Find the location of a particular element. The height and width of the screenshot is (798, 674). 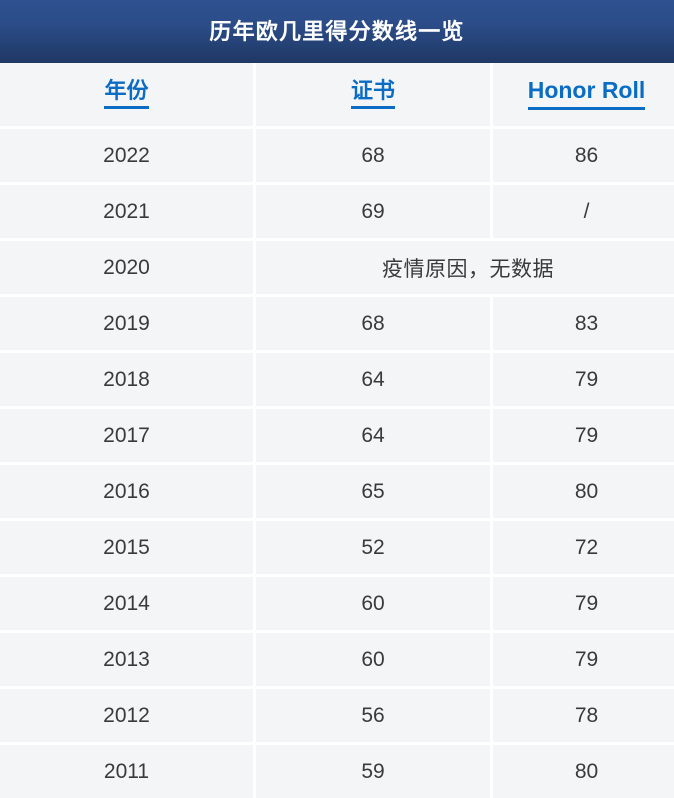

column-header-link-honor-roll: Honor Roll is located at coordinates (586, 93).